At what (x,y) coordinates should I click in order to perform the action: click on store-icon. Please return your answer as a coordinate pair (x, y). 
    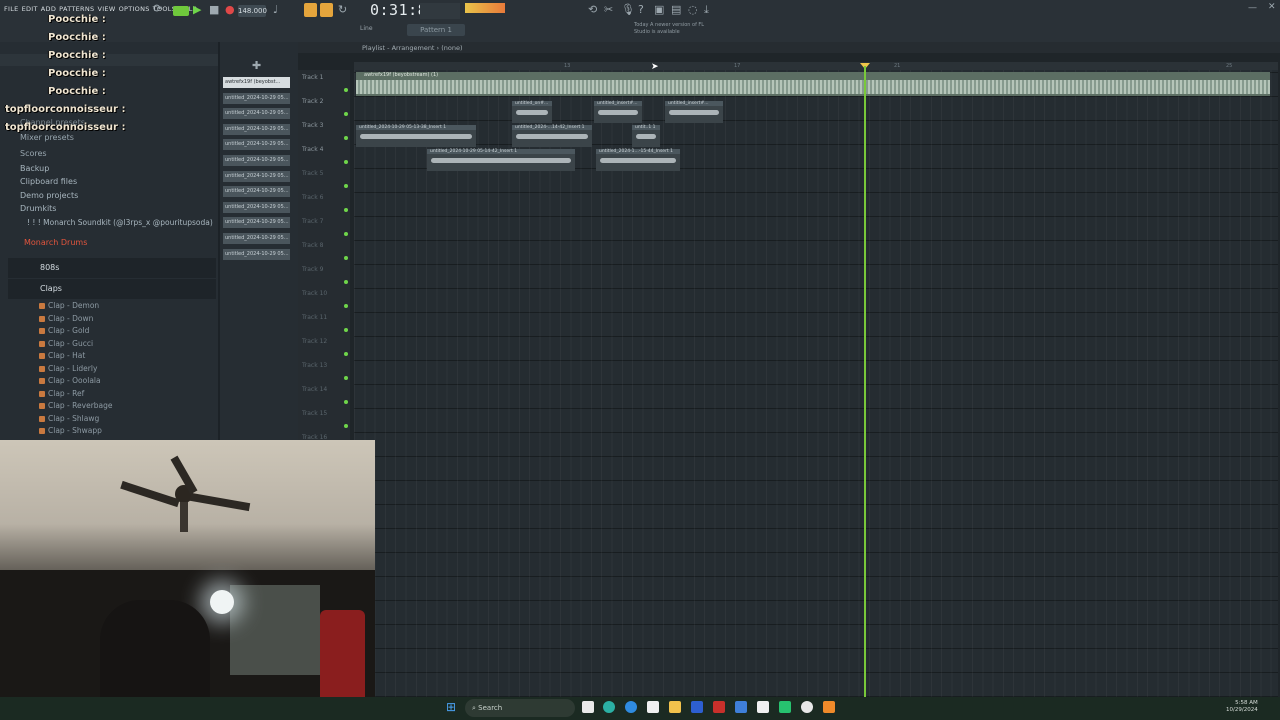
    Looking at the image, I should click on (653, 707).